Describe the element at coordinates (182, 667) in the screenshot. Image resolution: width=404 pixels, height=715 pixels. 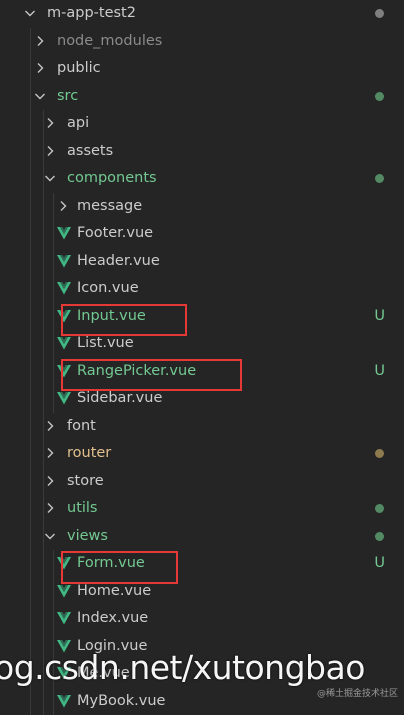
I see `csdn-watermark: og.csdn.net/xutongbao` at that location.